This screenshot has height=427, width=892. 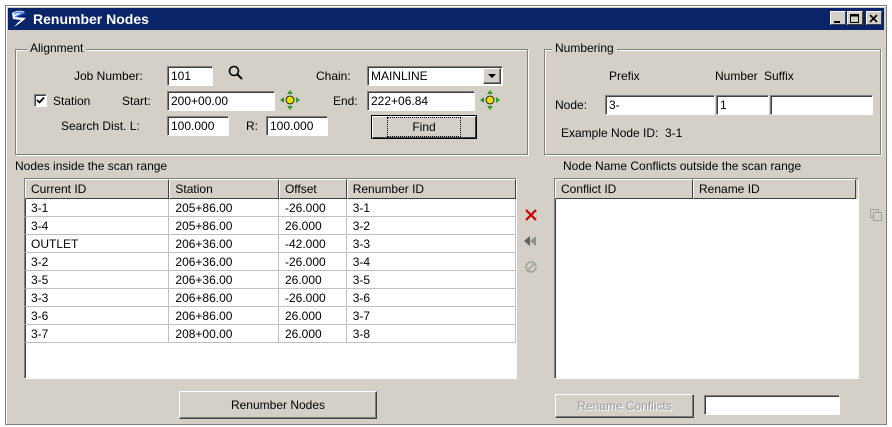 What do you see at coordinates (837, 22) in the screenshot?
I see `minimize-icon` at bounding box center [837, 22].